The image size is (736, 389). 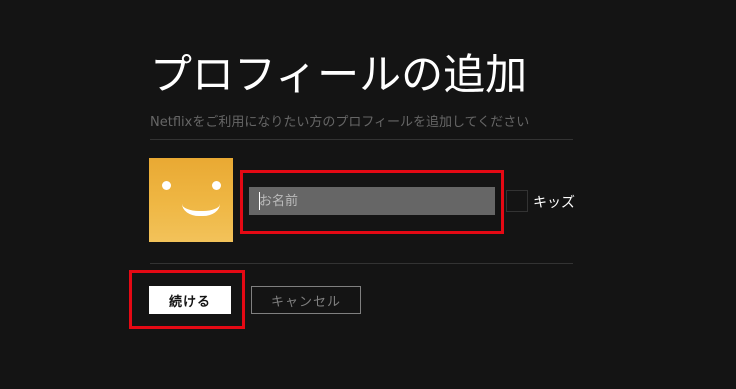 What do you see at coordinates (166, 185) in the screenshot?
I see `avatar-left-eye` at bounding box center [166, 185].